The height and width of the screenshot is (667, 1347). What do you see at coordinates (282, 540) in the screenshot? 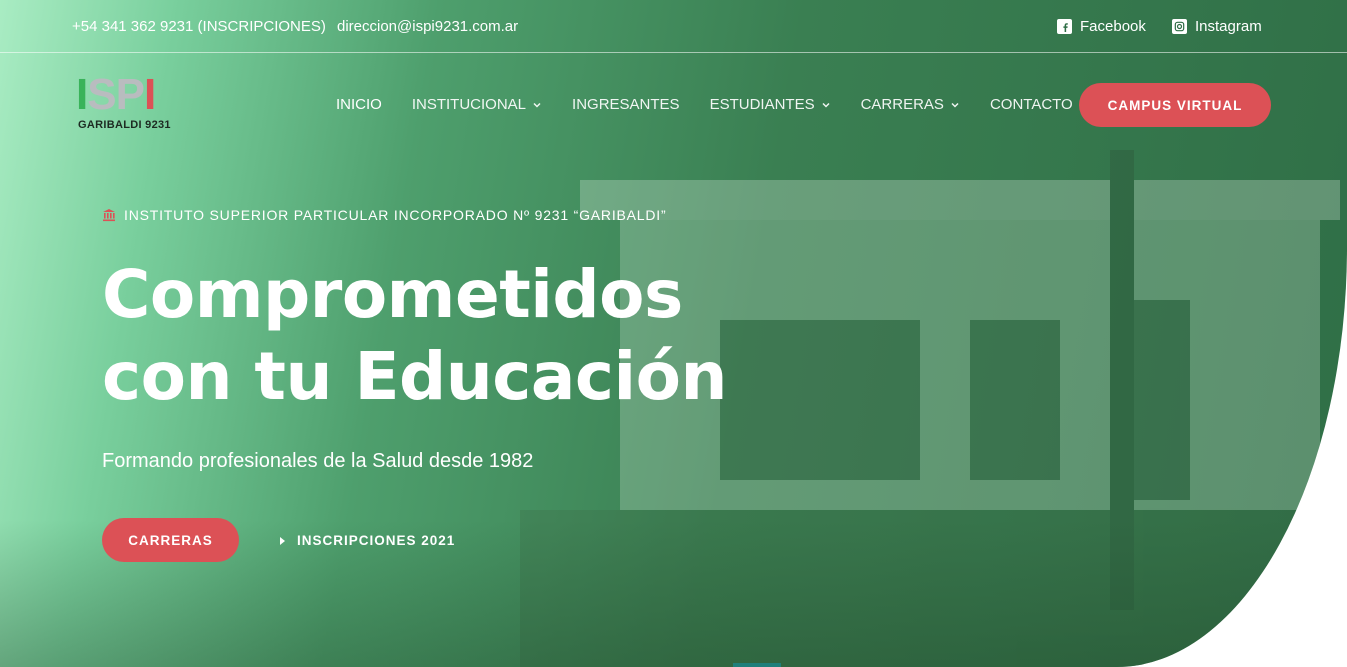
I see `play-arrow-icon` at bounding box center [282, 540].